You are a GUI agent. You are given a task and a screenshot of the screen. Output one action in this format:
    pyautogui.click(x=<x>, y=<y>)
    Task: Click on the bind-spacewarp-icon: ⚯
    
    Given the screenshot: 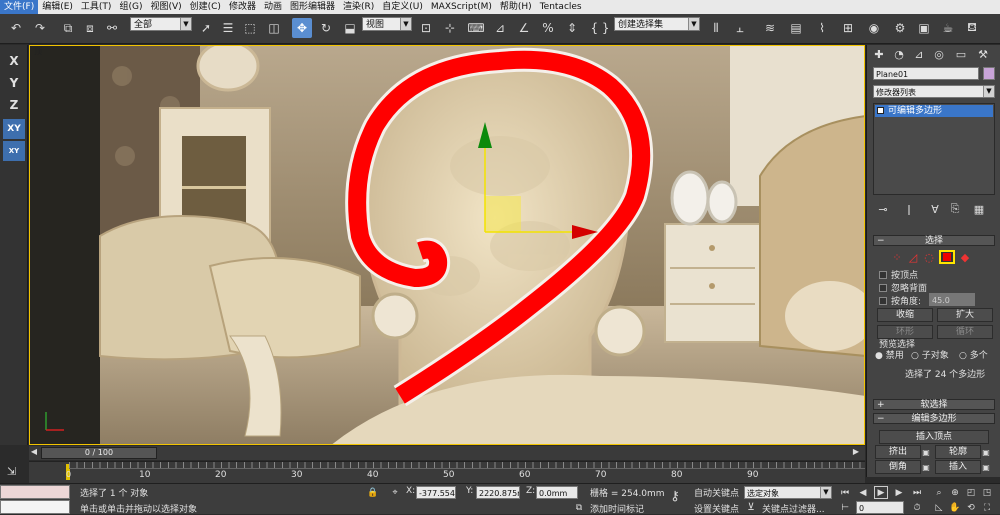 What is the action you would take?
    pyautogui.click(x=112, y=28)
    